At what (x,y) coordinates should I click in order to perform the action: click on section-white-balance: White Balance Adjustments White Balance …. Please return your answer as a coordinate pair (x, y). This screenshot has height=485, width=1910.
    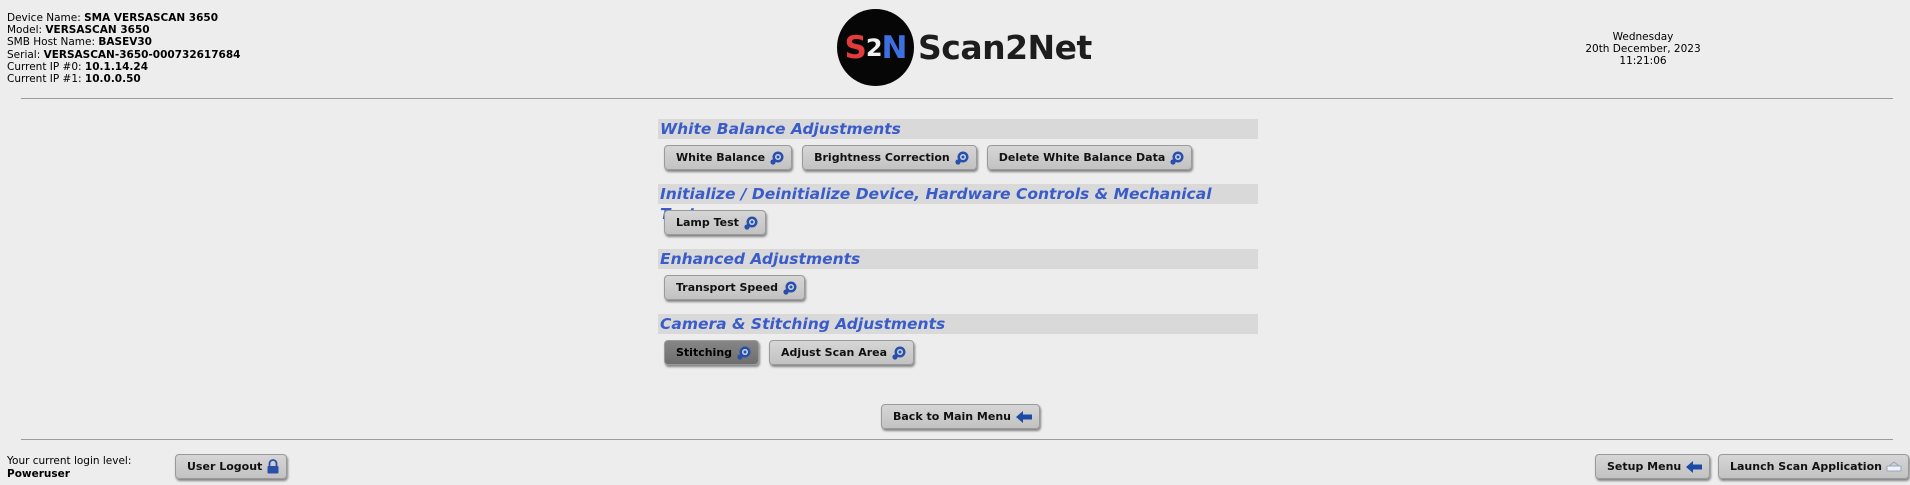
    Looking at the image, I should click on (958, 144).